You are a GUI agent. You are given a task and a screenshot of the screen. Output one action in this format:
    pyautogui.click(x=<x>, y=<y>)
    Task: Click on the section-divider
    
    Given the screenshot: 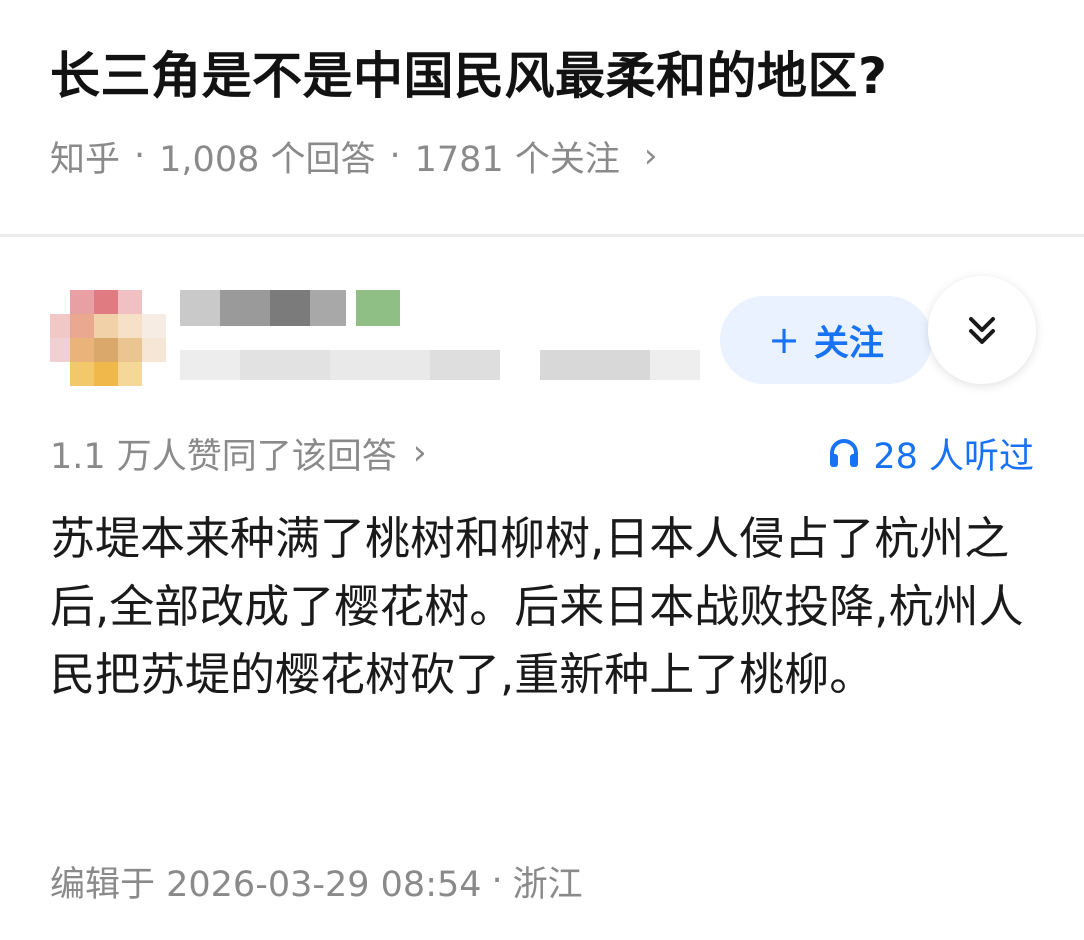 What is the action you would take?
    pyautogui.click(x=542, y=235)
    